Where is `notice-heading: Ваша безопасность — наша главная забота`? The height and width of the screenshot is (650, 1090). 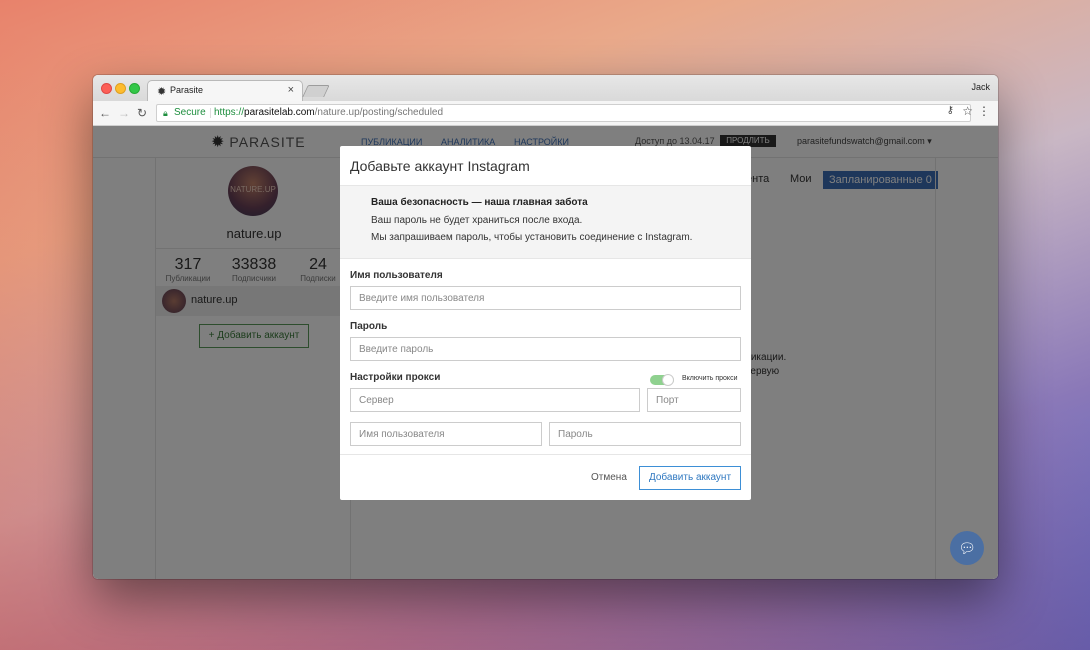 notice-heading: Ваша безопасность — наша главная забота is located at coordinates (479, 202).